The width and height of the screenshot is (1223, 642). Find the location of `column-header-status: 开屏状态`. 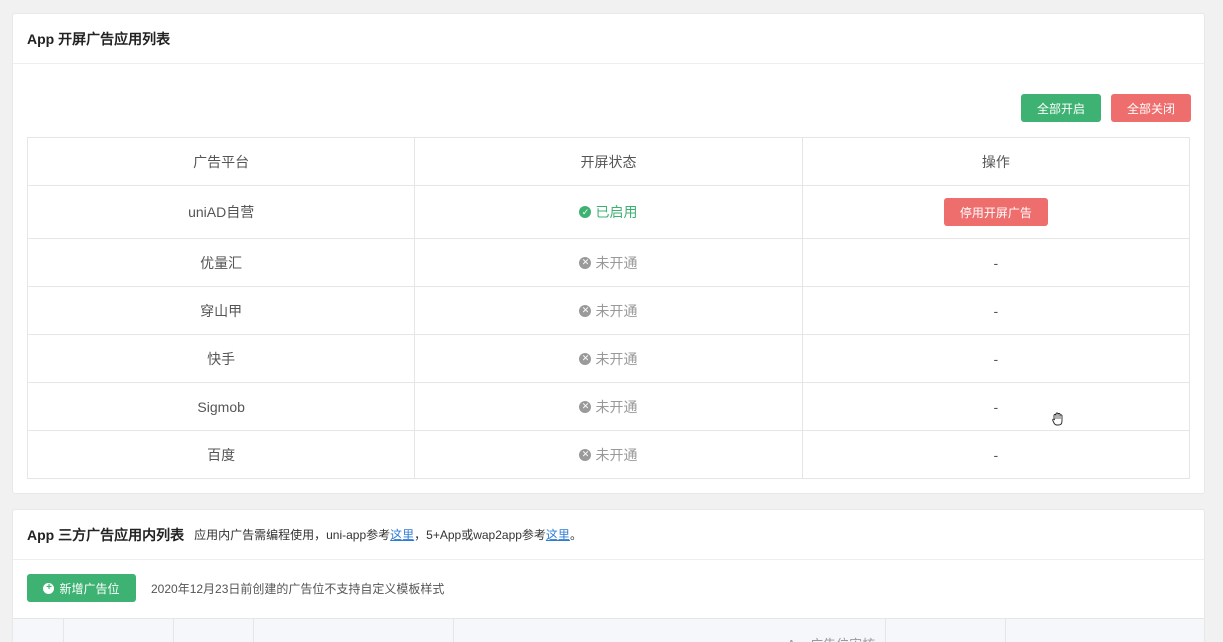

column-header-status: 开屏状态 is located at coordinates (608, 161).